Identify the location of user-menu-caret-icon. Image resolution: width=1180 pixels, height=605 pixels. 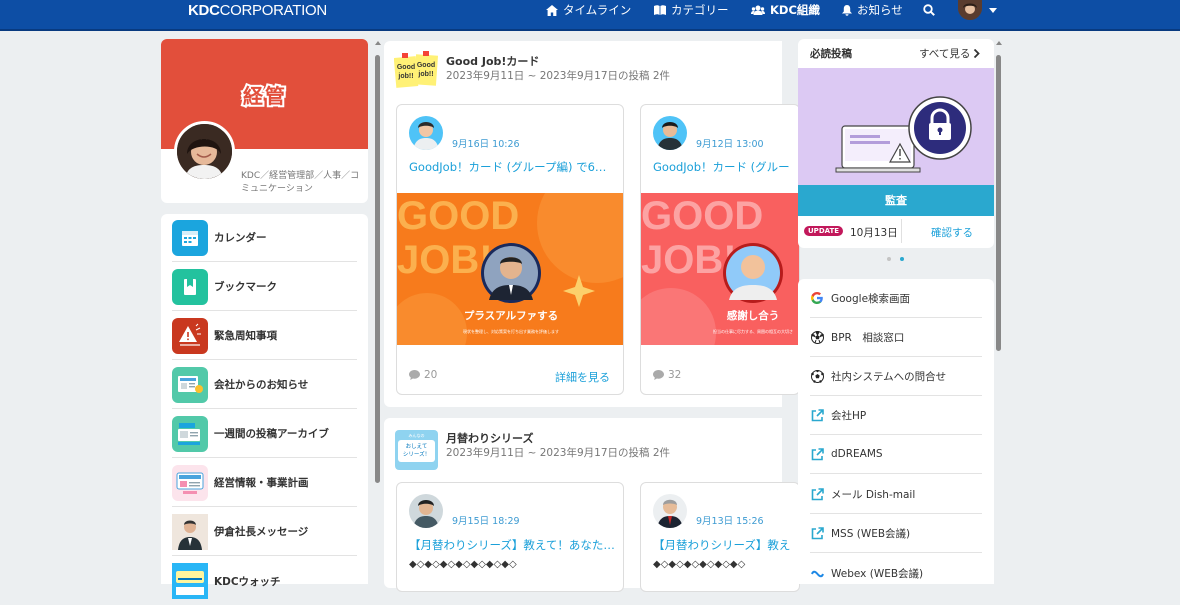
(993, 10).